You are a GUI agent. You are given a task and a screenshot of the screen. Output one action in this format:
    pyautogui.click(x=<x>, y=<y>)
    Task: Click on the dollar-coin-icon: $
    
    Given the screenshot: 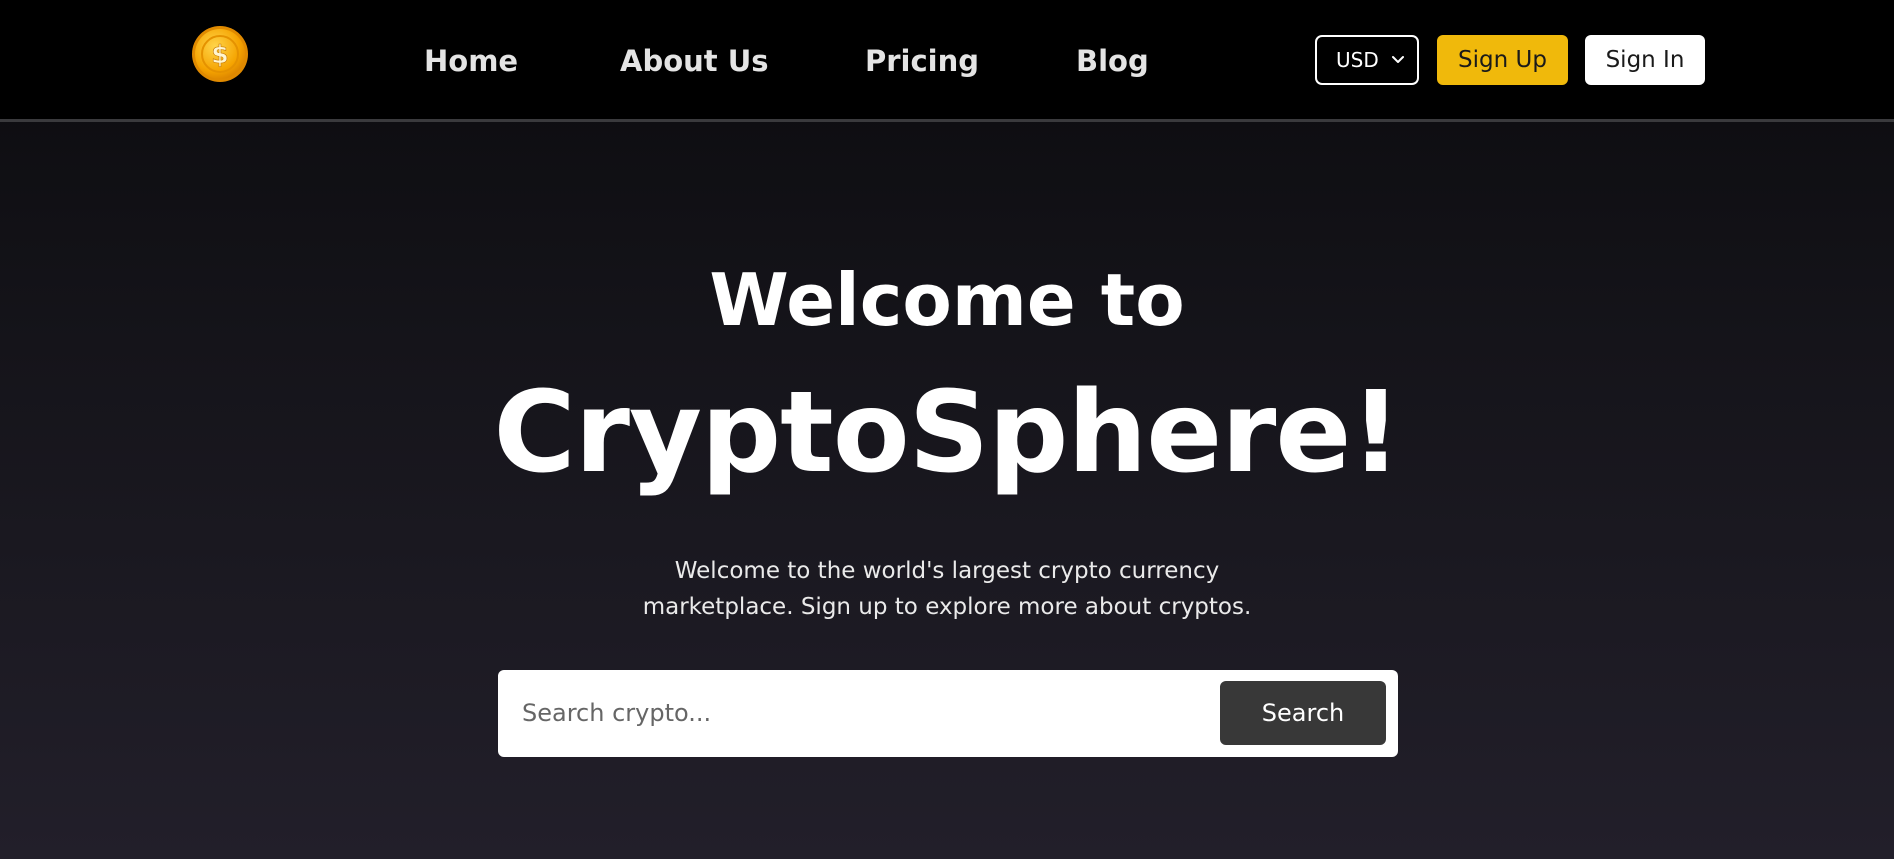 What is the action you would take?
    pyautogui.click(x=220, y=54)
    